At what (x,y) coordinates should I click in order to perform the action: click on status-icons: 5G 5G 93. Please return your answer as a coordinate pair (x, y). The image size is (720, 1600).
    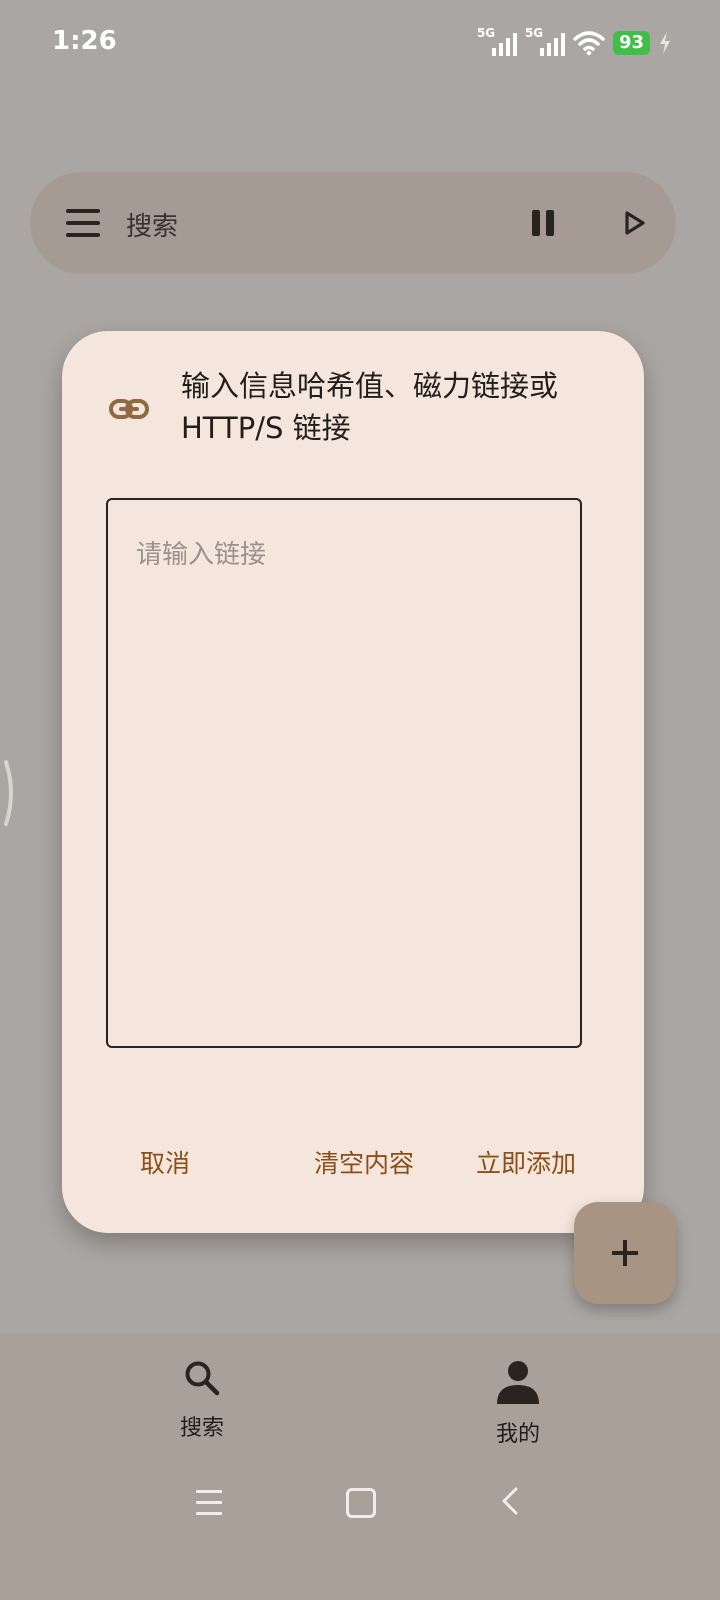
    Looking at the image, I should click on (574, 43).